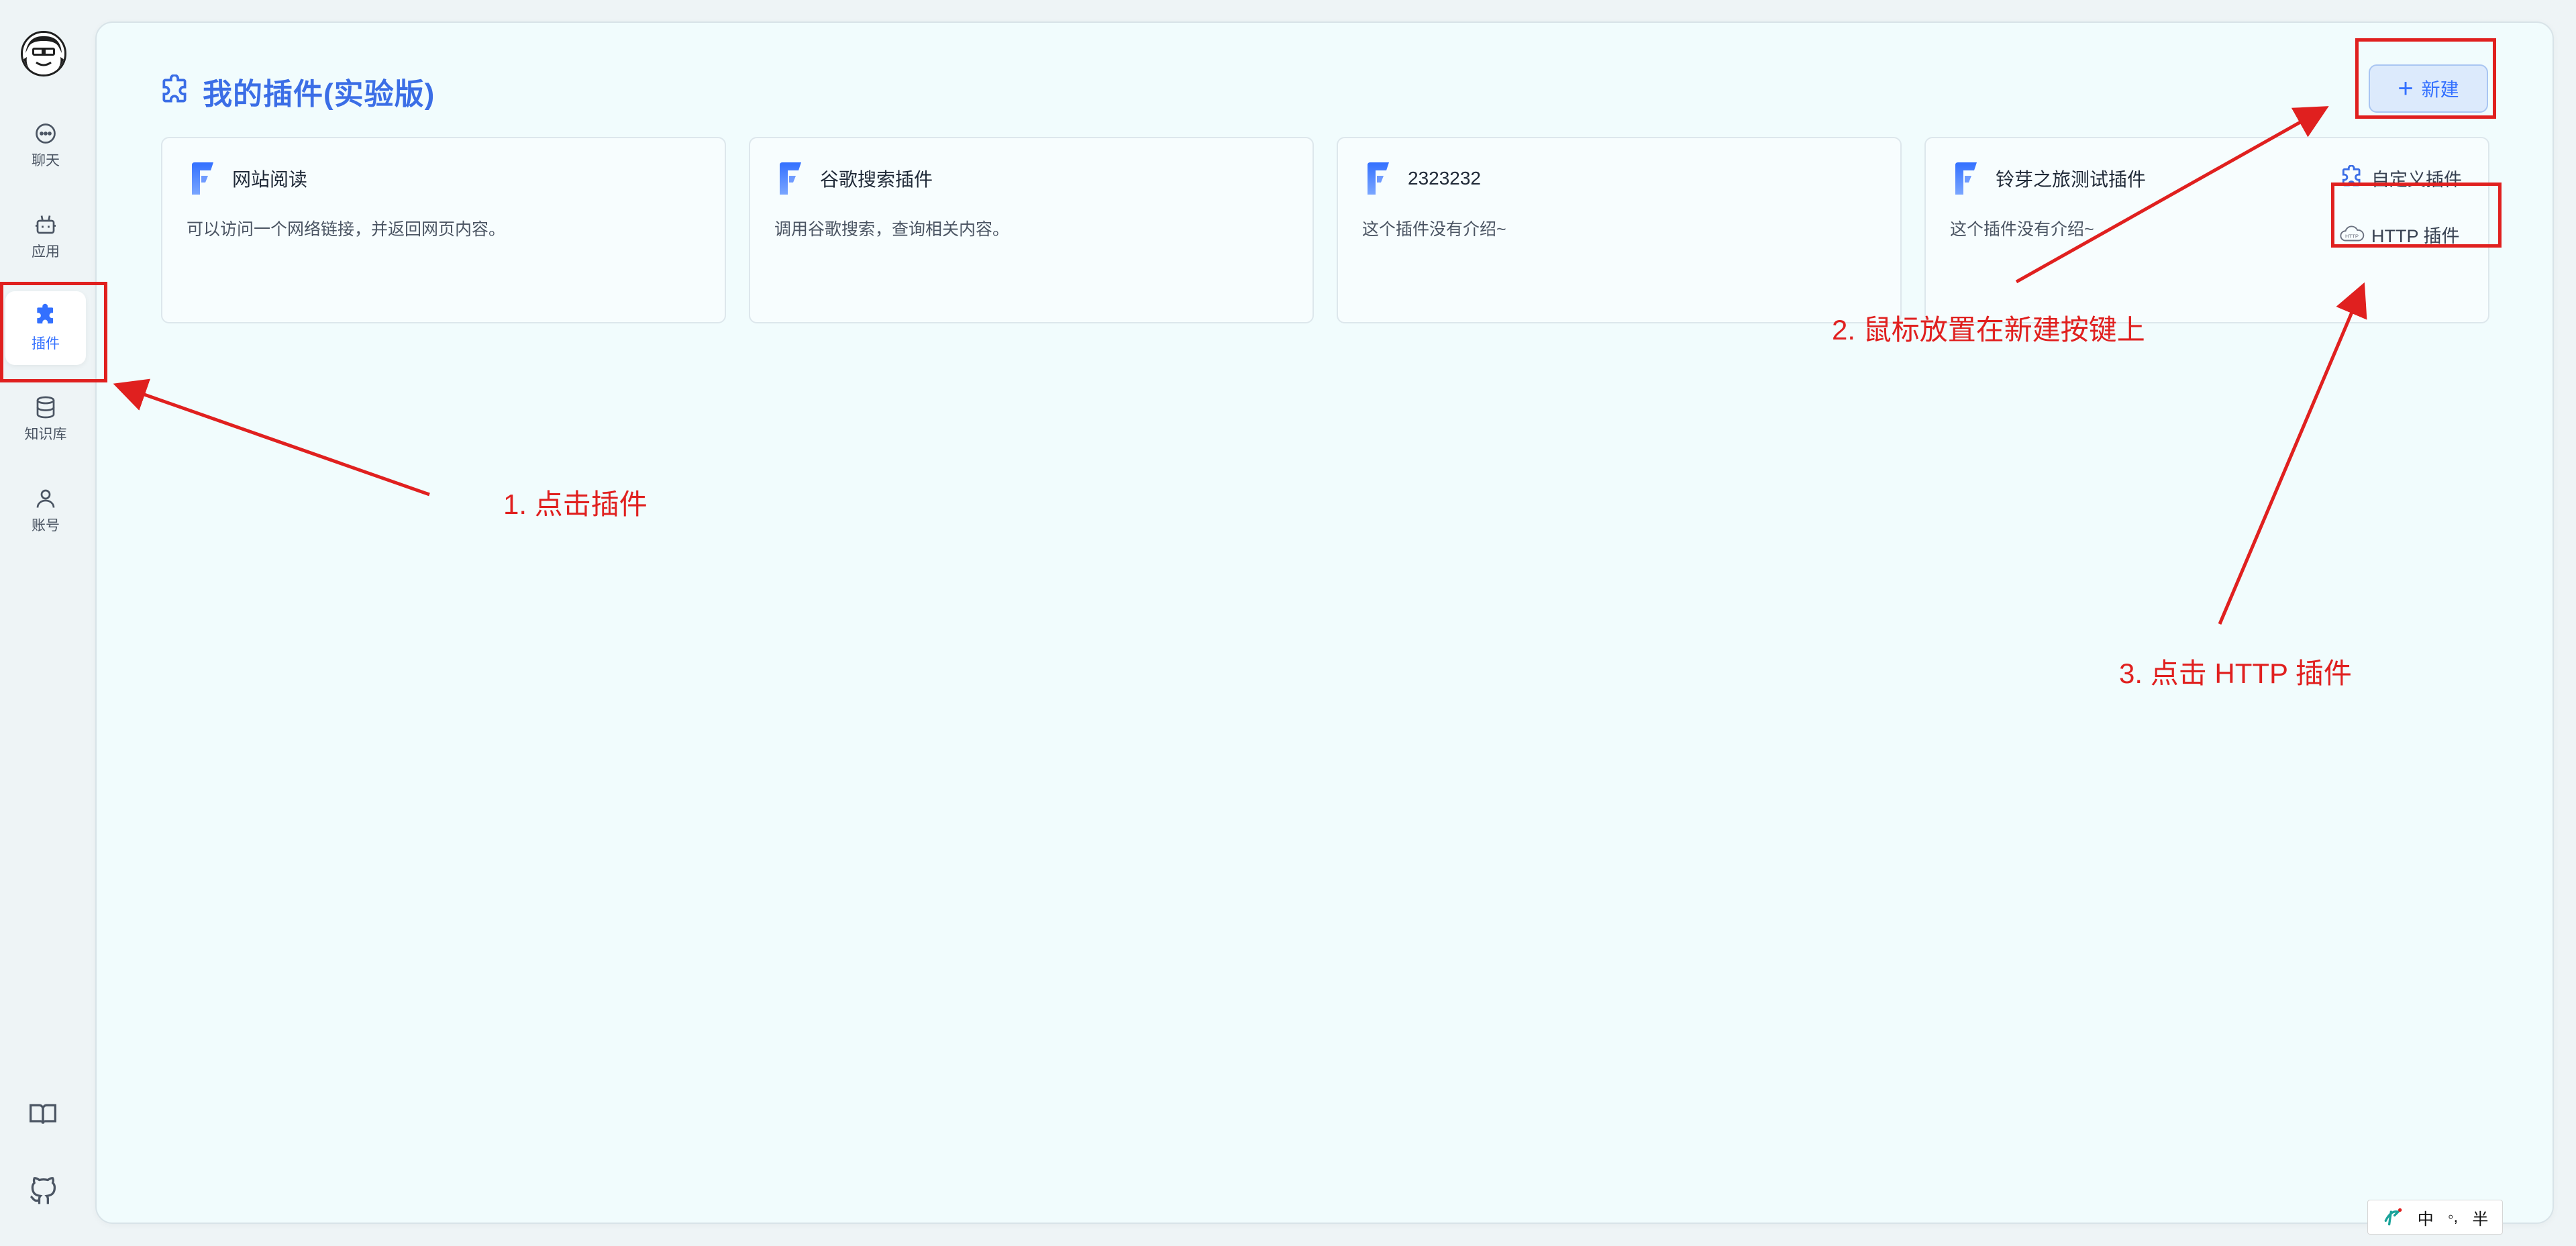  What do you see at coordinates (1031, 230) in the screenshot?
I see `plugin-card: 谷歌搜索插件 调用谷歌搜索，查询相关内容。` at bounding box center [1031, 230].